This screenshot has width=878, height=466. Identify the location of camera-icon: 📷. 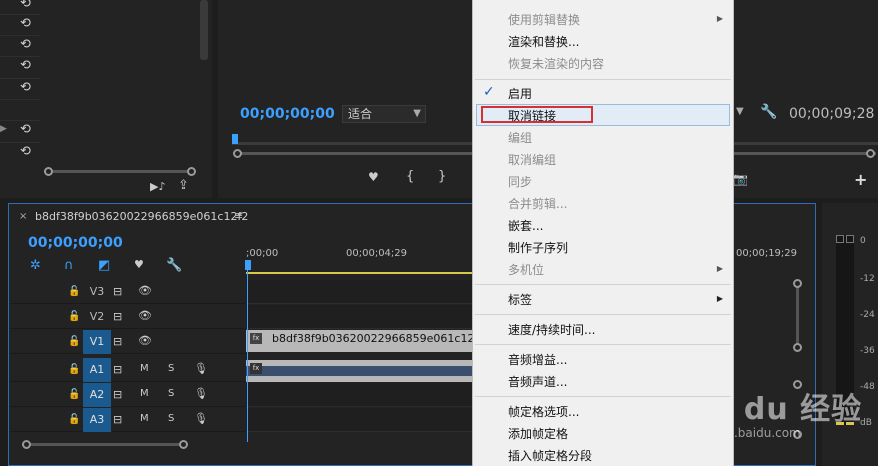
(740, 179).